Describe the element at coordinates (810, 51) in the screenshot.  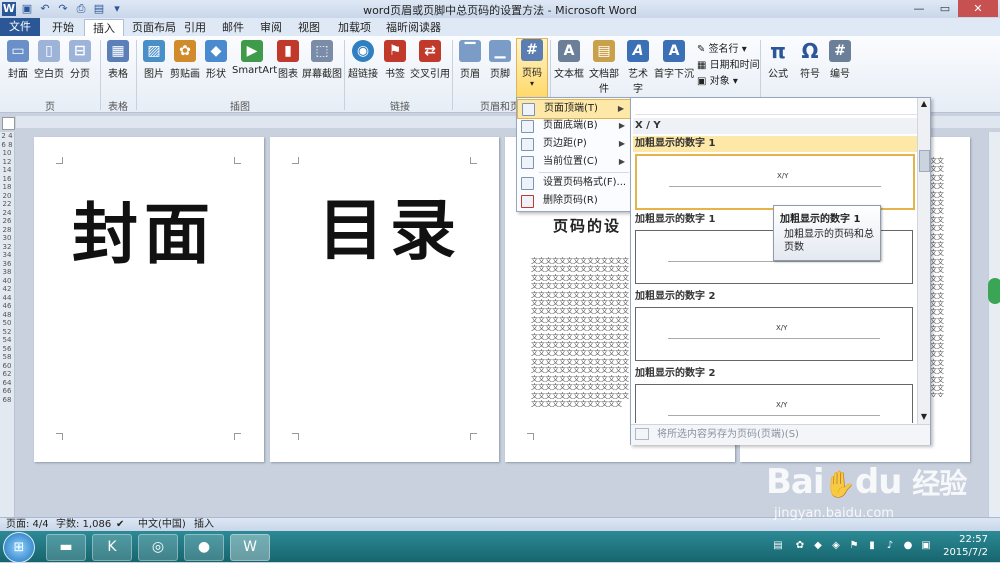
I see `omega-icon: Ω` at that location.